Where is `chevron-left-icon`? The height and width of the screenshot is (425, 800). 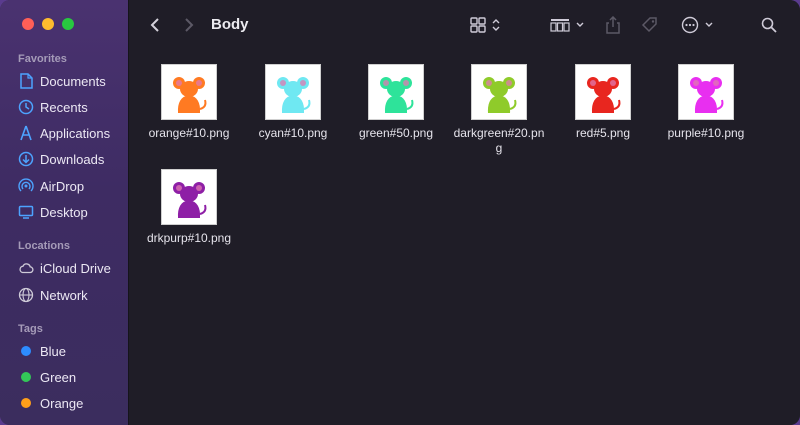 chevron-left-icon is located at coordinates (154, 25).